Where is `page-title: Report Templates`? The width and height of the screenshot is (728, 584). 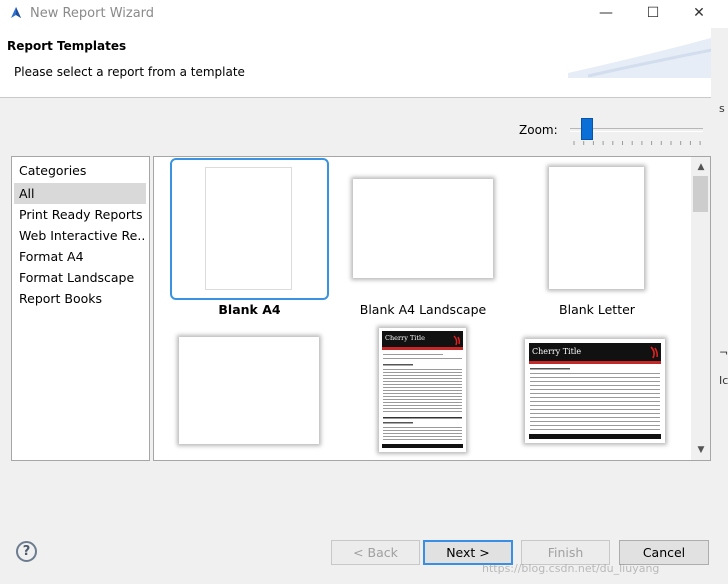
page-title: Report Templates is located at coordinates (67, 46).